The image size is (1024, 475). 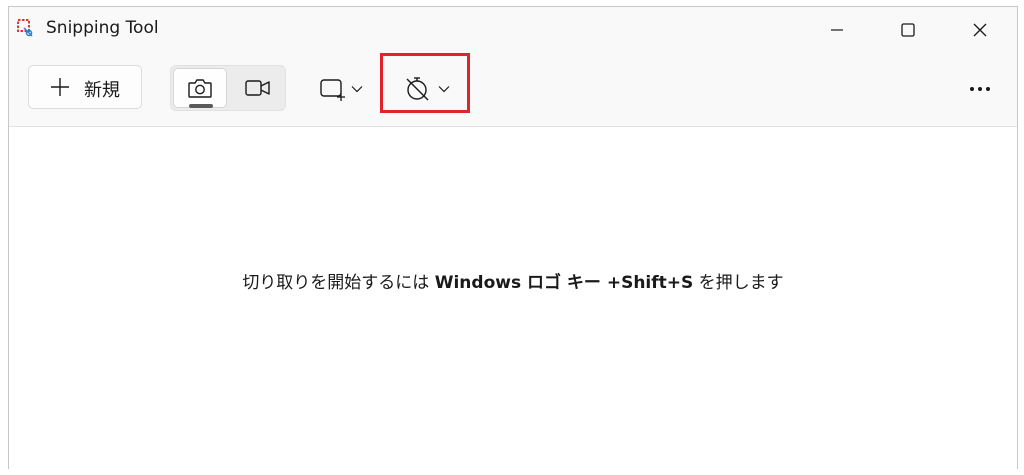 What do you see at coordinates (201, 106) in the screenshot?
I see `selected-indicator` at bounding box center [201, 106].